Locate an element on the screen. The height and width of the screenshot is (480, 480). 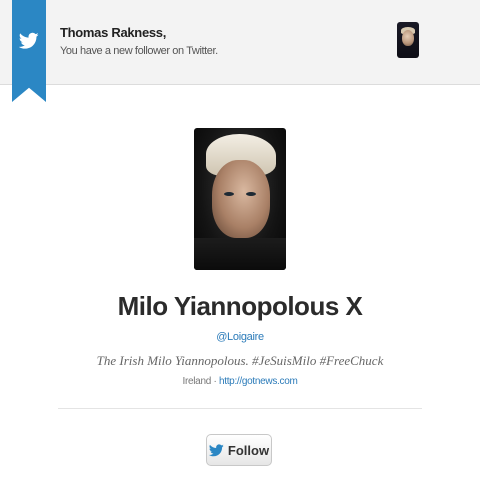
notification-message: You have a new follower on Twitter. is located at coordinates (139, 51).